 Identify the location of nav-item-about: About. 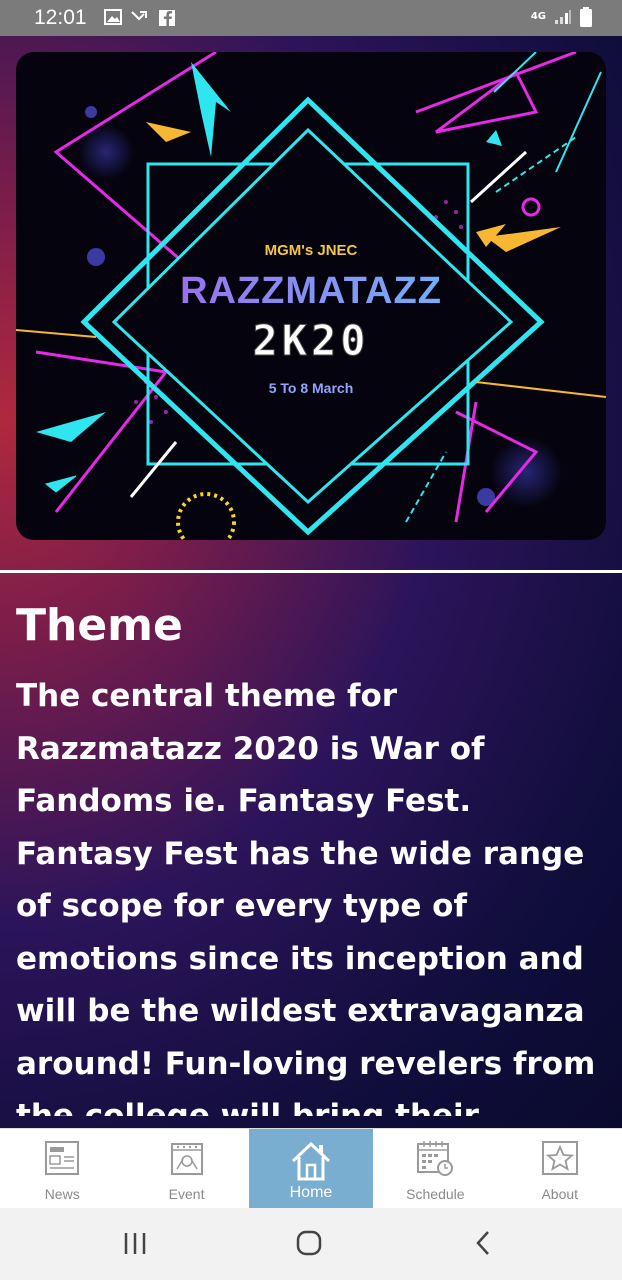
(560, 1169).